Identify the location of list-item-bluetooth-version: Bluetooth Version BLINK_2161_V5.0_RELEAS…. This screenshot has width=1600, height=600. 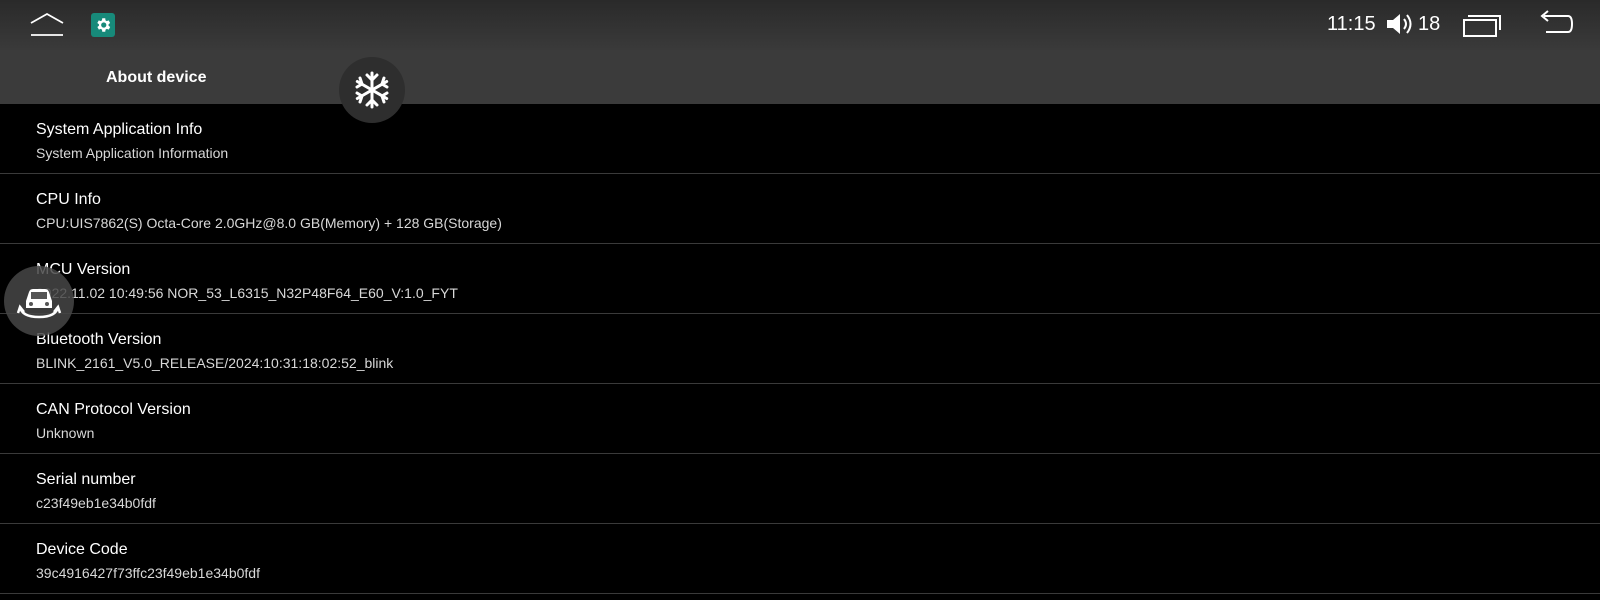
(800, 349).